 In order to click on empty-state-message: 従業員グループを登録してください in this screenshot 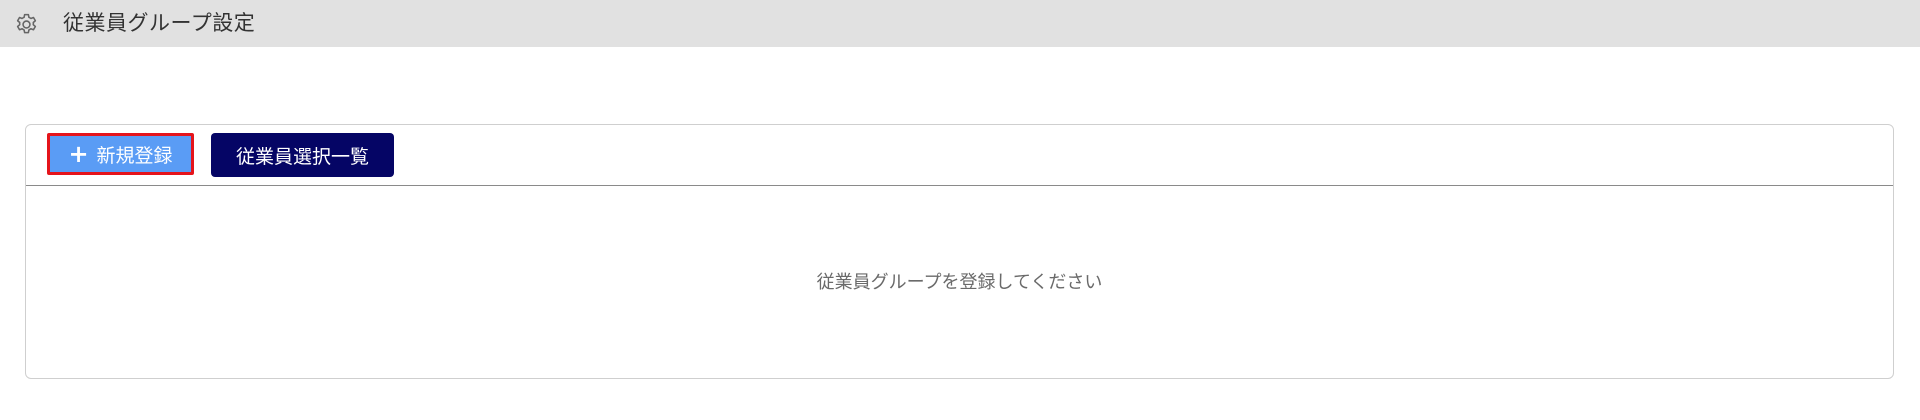, I will do `click(959, 282)`.